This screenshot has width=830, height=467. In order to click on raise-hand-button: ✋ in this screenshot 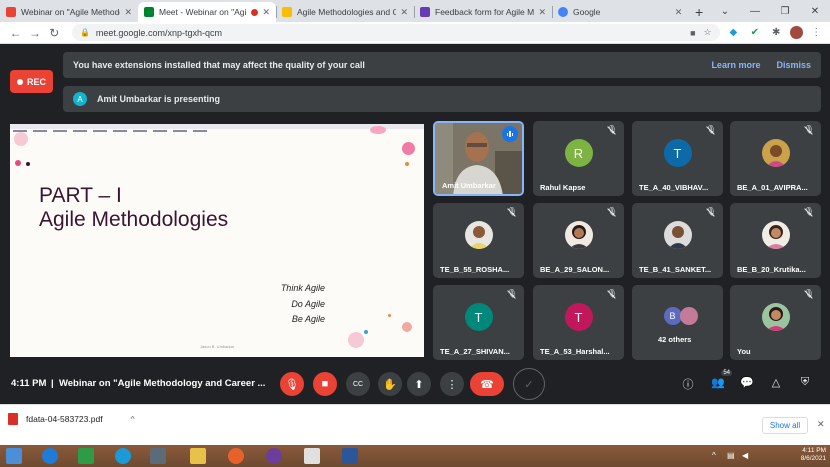, I will do `click(390, 384)`.